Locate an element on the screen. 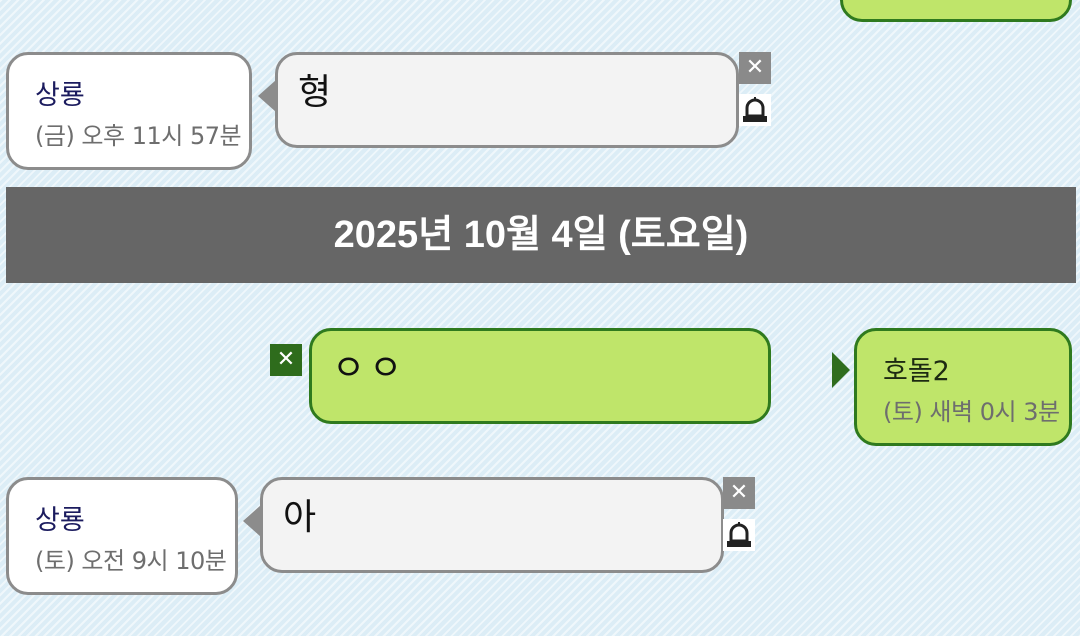  sender-card: 상룡 (금) 오후 11시 57분 is located at coordinates (129, 111).